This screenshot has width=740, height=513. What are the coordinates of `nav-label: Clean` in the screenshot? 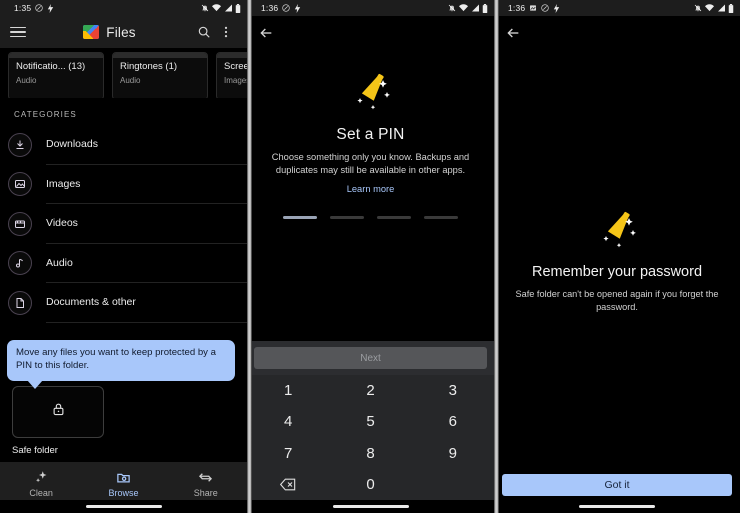 It's located at (41, 493).